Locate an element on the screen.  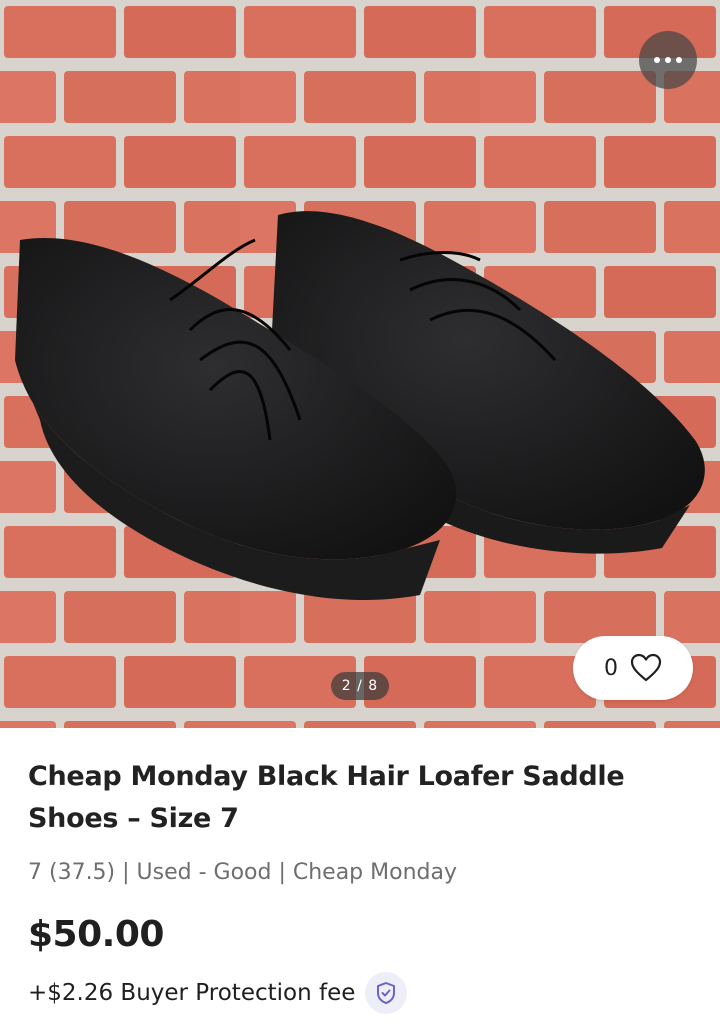
more-options-button is located at coordinates (668, 60).